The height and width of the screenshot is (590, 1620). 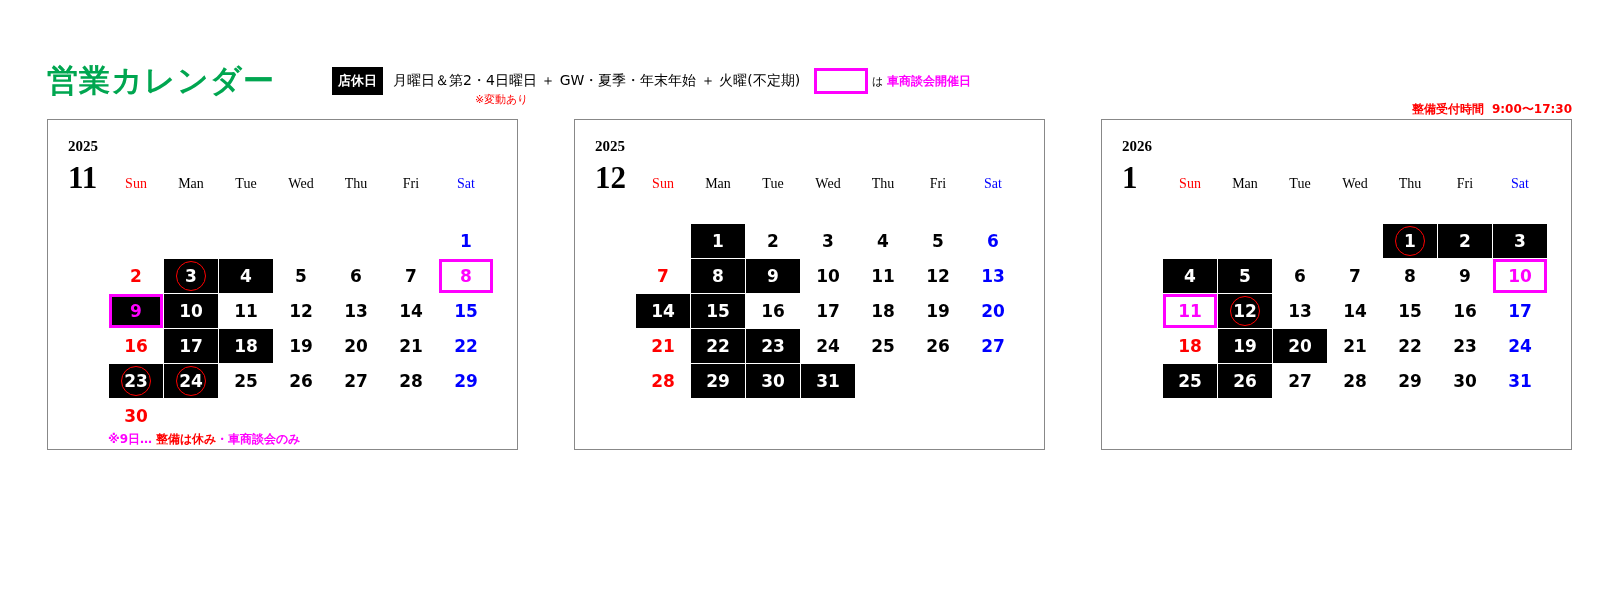 What do you see at coordinates (1465, 241) in the screenshot?
I see `day-cell: 2` at bounding box center [1465, 241].